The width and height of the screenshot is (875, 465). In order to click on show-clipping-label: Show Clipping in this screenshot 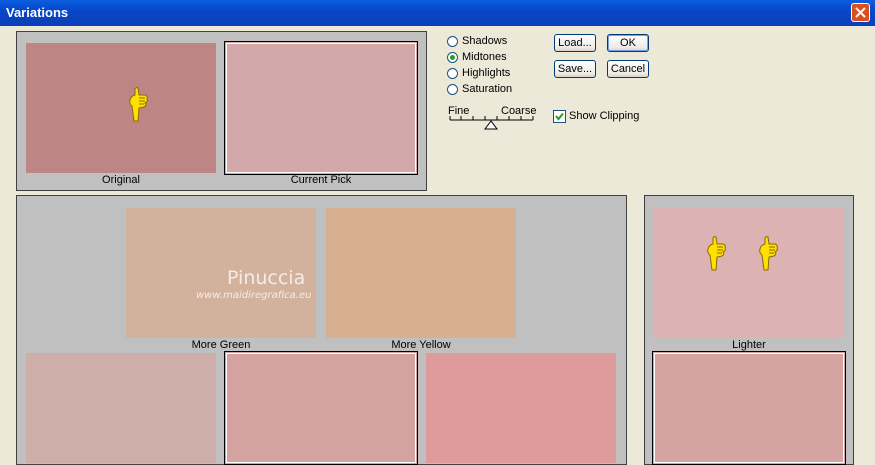, I will do `click(604, 116)`.